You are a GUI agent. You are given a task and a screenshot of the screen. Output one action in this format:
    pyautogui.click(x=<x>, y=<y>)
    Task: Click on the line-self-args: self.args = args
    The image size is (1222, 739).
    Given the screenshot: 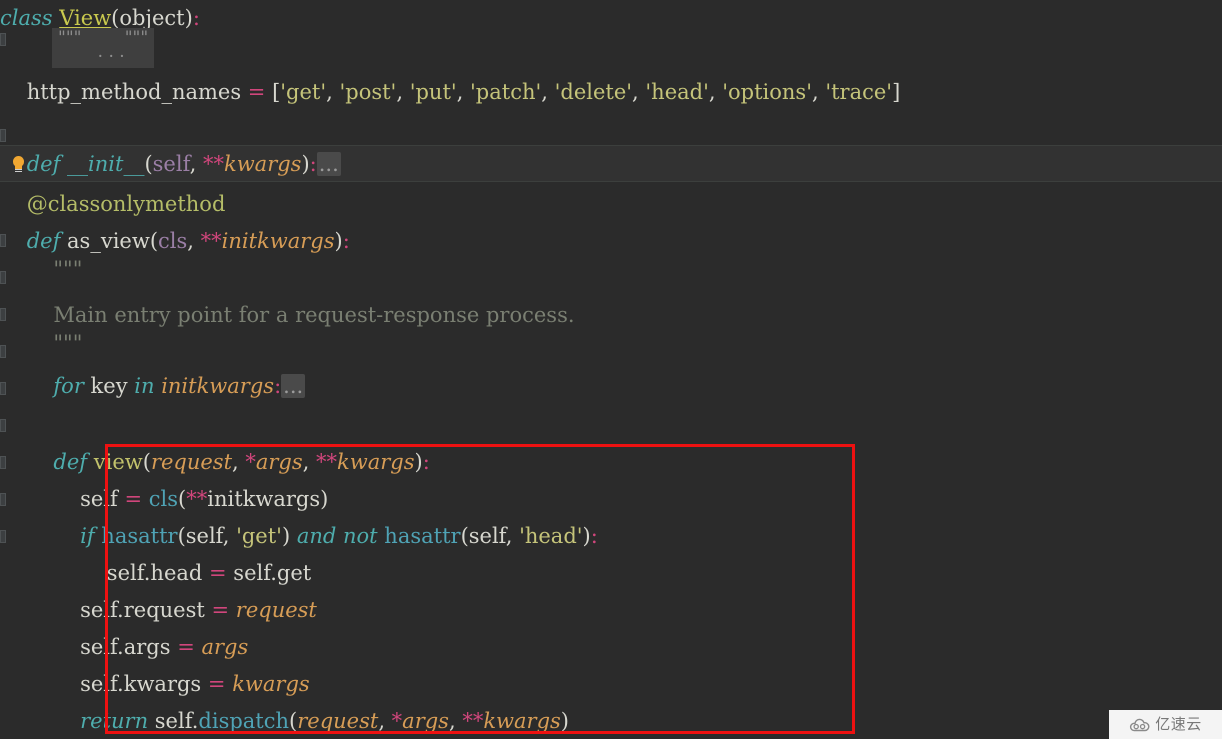 What is the action you would take?
    pyautogui.click(x=611, y=647)
    